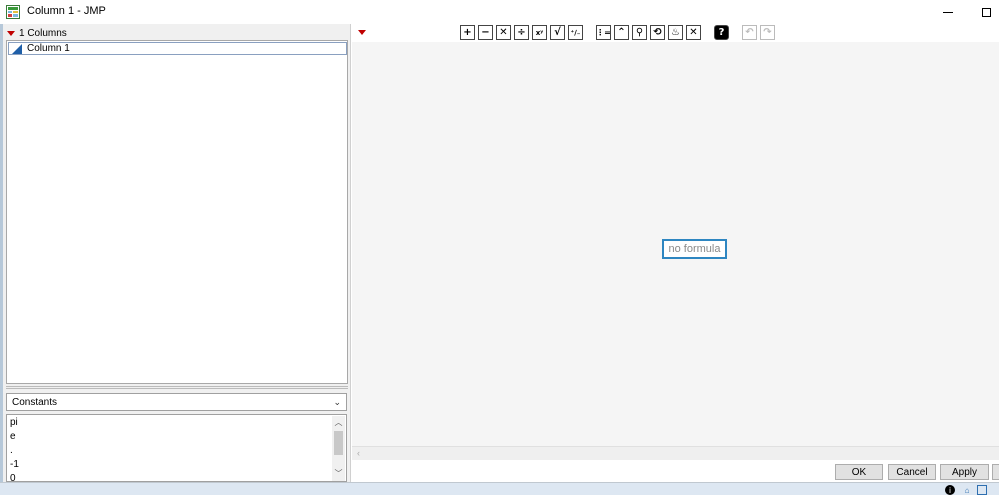 The height and width of the screenshot is (495, 999). What do you see at coordinates (177, 48) in the screenshot?
I see `column-item: Column 1` at bounding box center [177, 48].